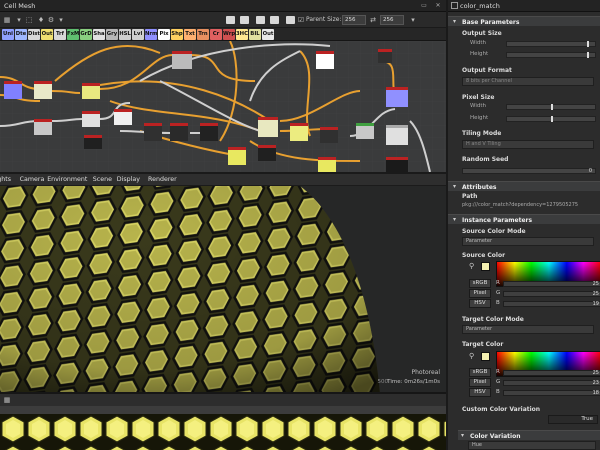 This screenshot has height=450, width=600. I want to click on graph-title: Cell Mesh, so click(20, 6).